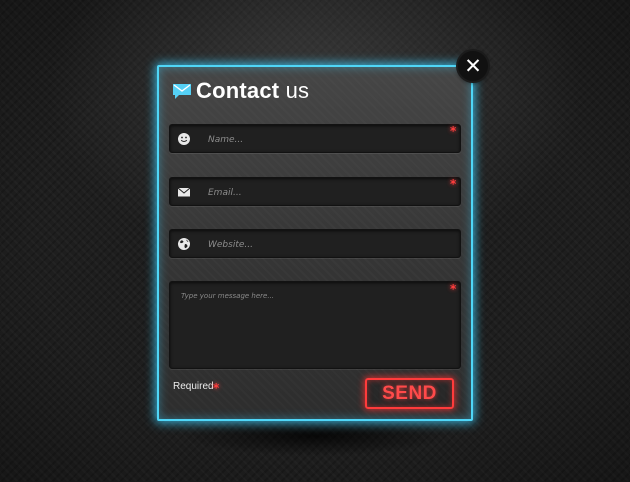 The height and width of the screenshot is (482, 630). What do you see at coordinates (409, 393) in the screenshot?
I see `send-button: SEND` at bounding box center [409, 393].